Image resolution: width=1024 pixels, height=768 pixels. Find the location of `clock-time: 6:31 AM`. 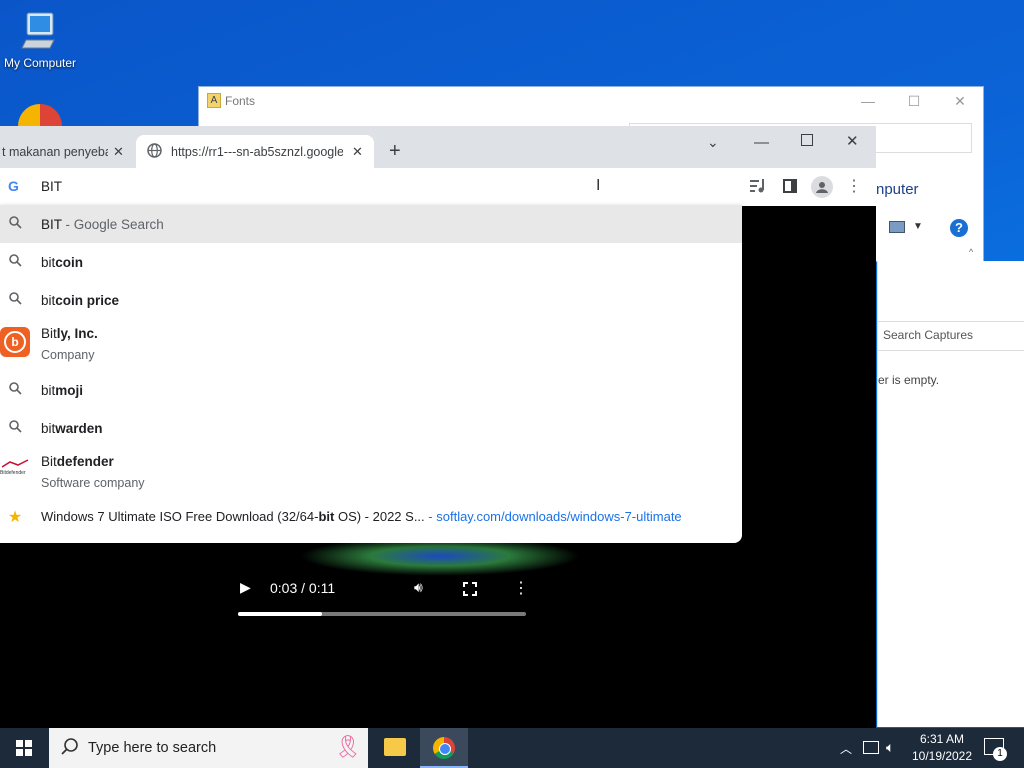

clock-time: 6:31 AM is located at coordinates (942, 739).